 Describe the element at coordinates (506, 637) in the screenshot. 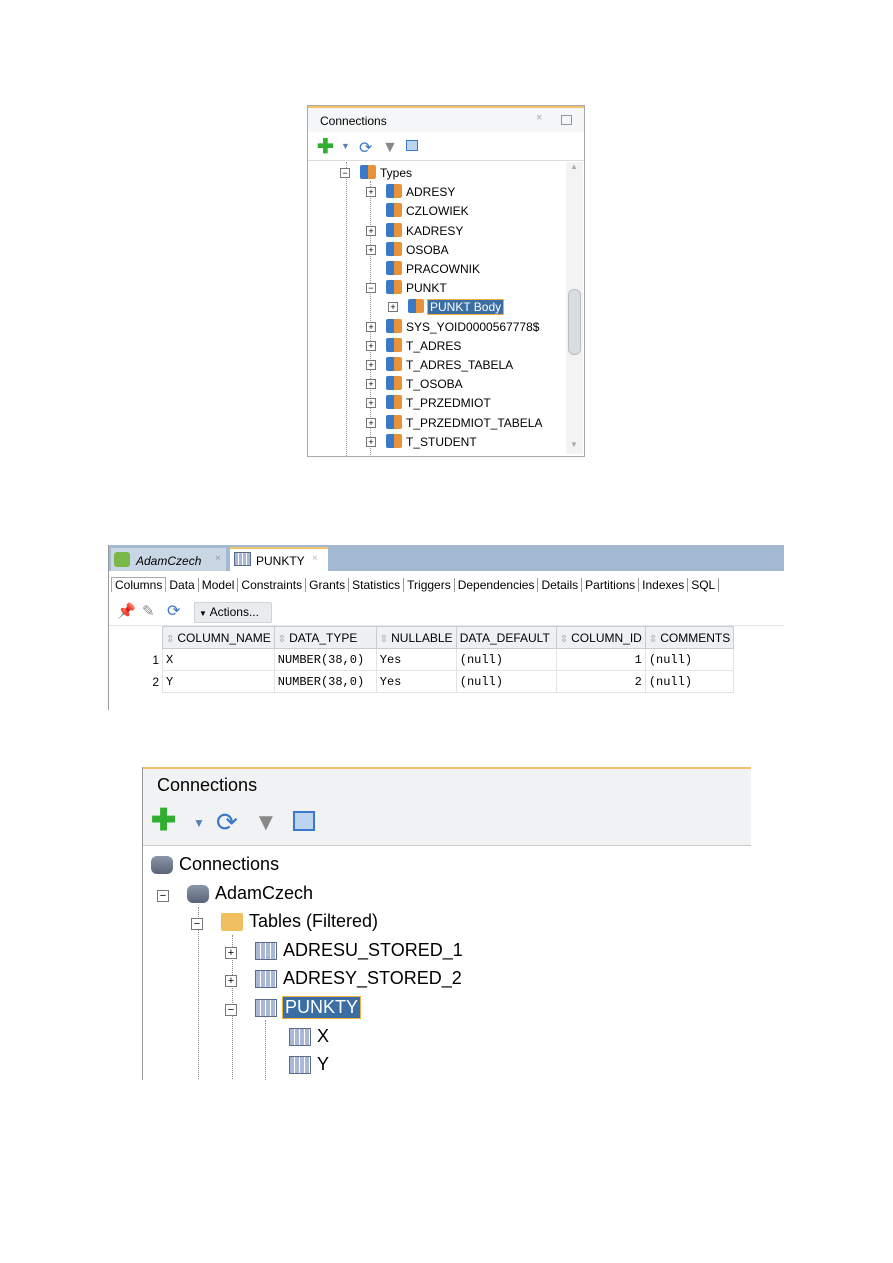

I see `column-header: DATA_DEFAULT` at that location.